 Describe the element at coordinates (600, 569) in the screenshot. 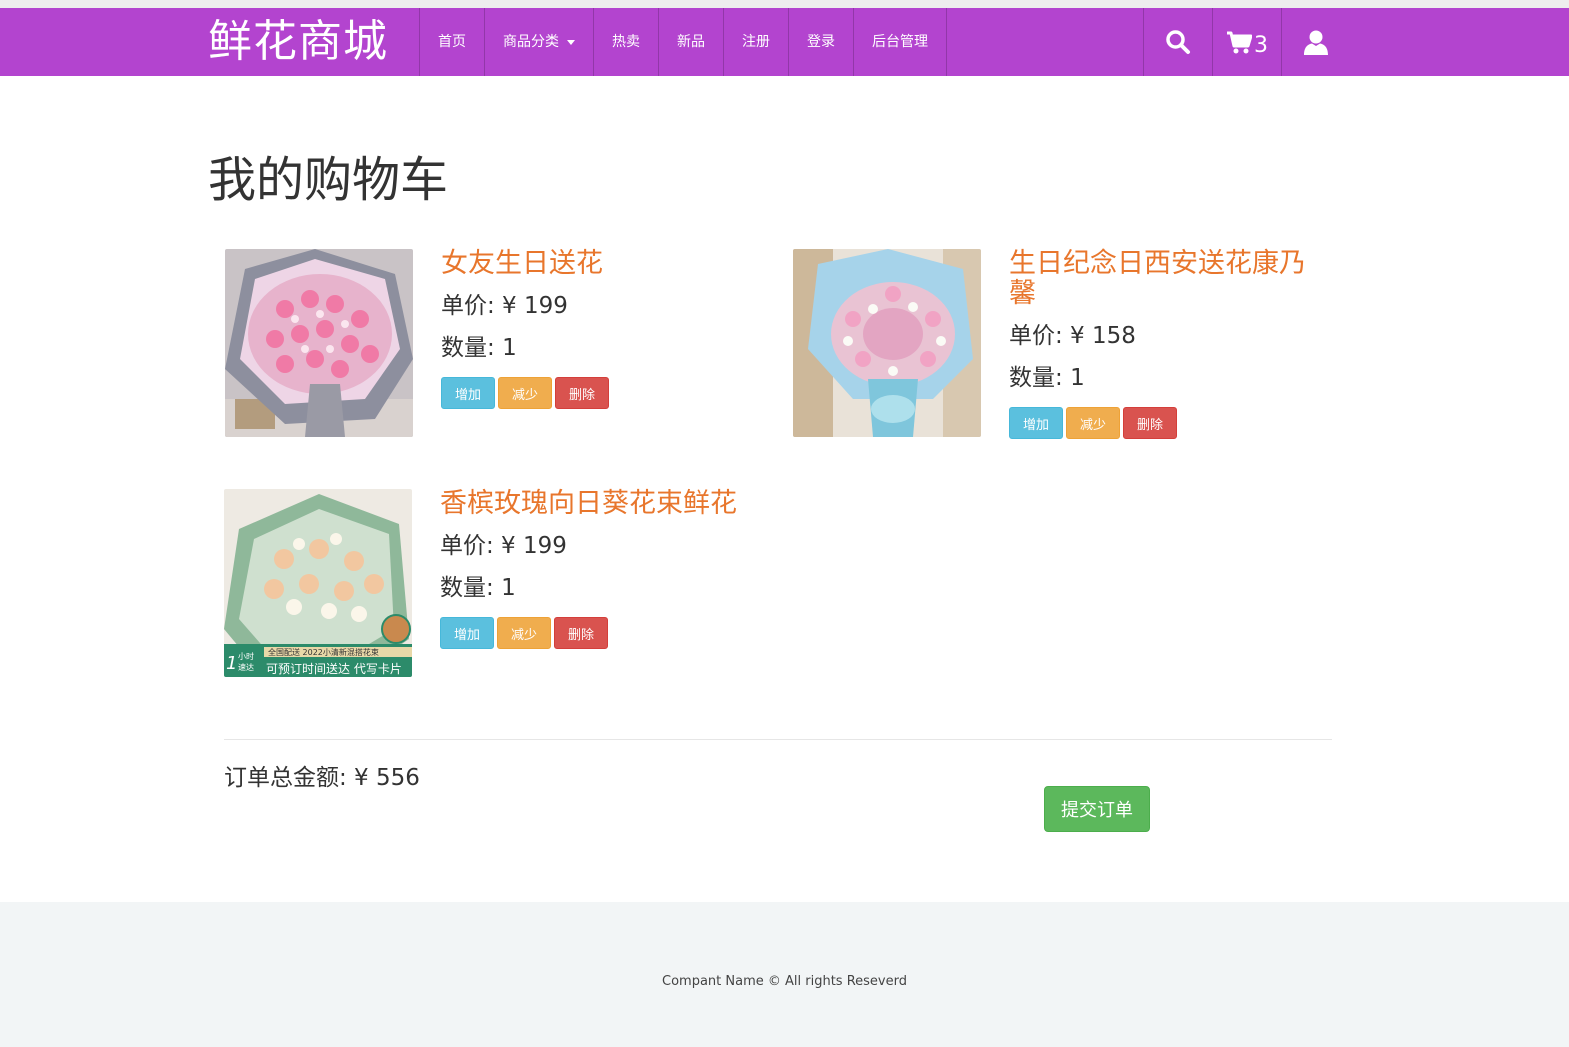

I see `cart-item-info: 香槟玫瑰向日葵花束鲜花 单价: ¥ 199 数量: 1 增加 减少 删除` at that location.